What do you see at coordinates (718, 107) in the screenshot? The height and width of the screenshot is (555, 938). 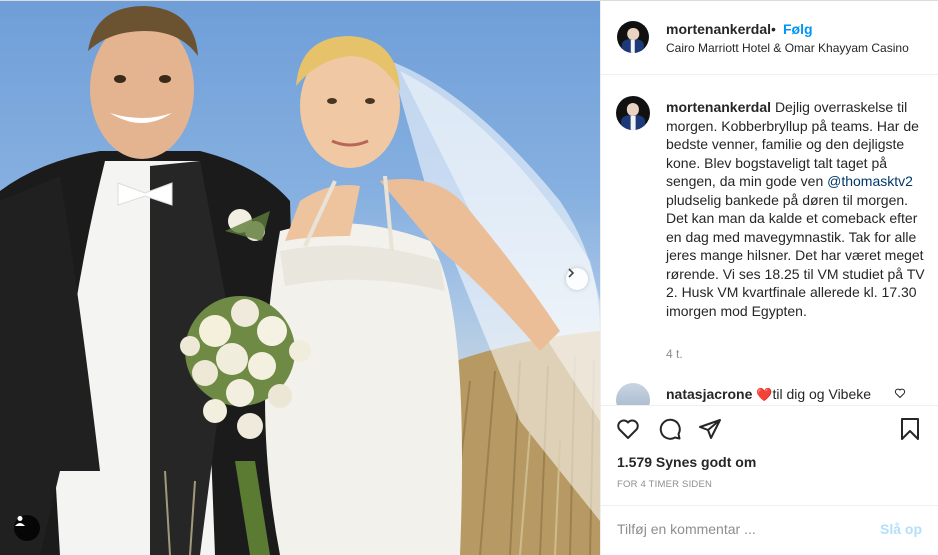 I see `caption-username: mortenankerdal` at bounding box center [718, 107].